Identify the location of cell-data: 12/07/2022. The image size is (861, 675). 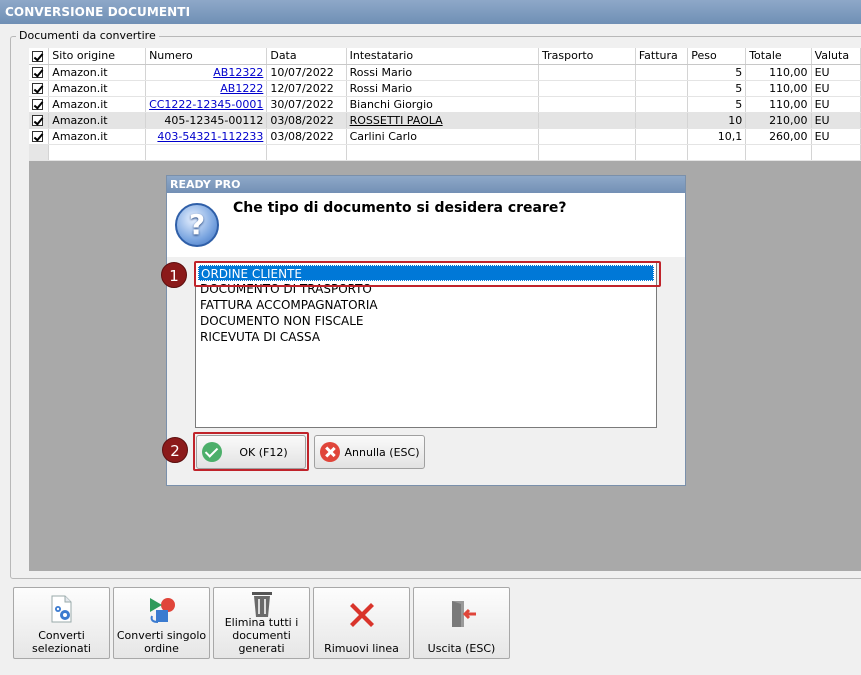
(306, 88).